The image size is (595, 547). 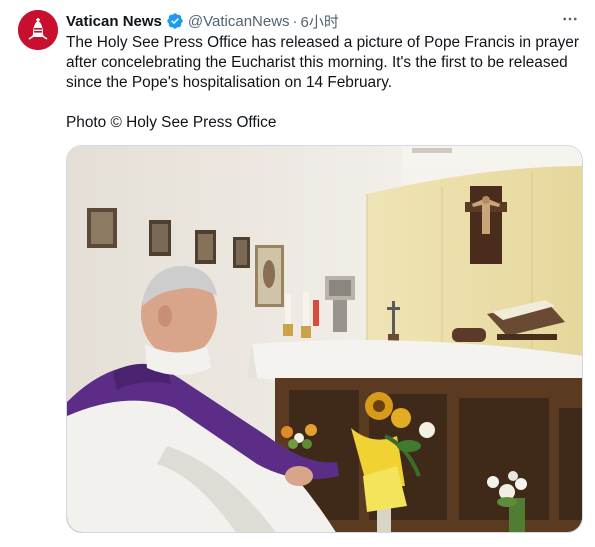 I want to click on tweet-timestamp: 6小时, so click(x=320, y=21).